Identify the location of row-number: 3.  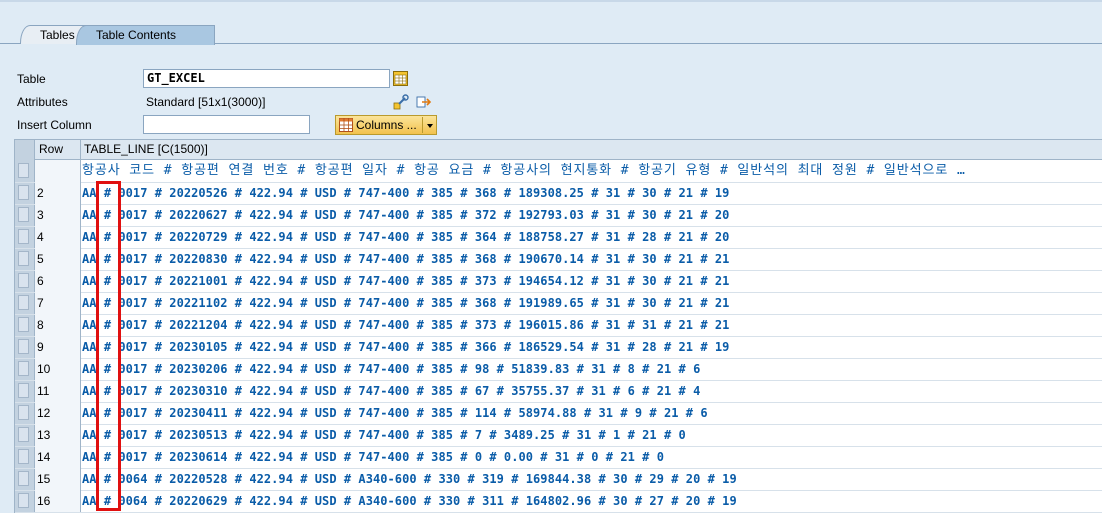
(58, 215).